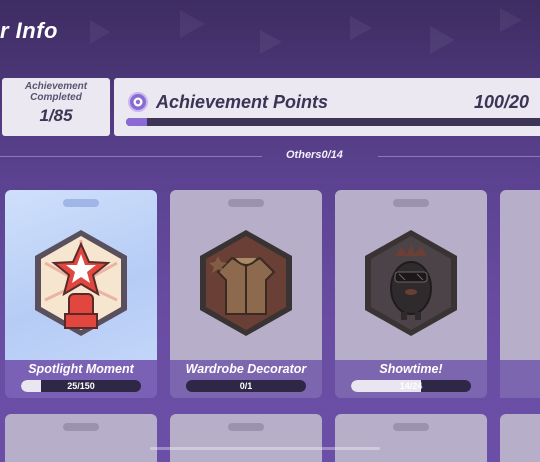  I want to click on section-divider-right, so click(459, 156).